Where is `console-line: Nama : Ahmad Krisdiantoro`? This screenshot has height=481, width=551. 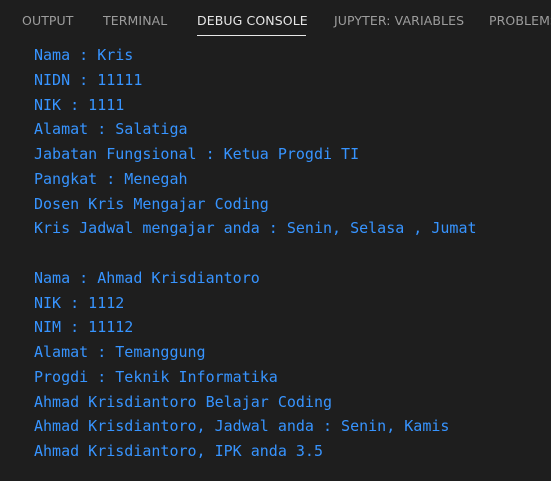 console-line: Nama : Ahmad Krisdiantoro is located at coordinates (147, 277).